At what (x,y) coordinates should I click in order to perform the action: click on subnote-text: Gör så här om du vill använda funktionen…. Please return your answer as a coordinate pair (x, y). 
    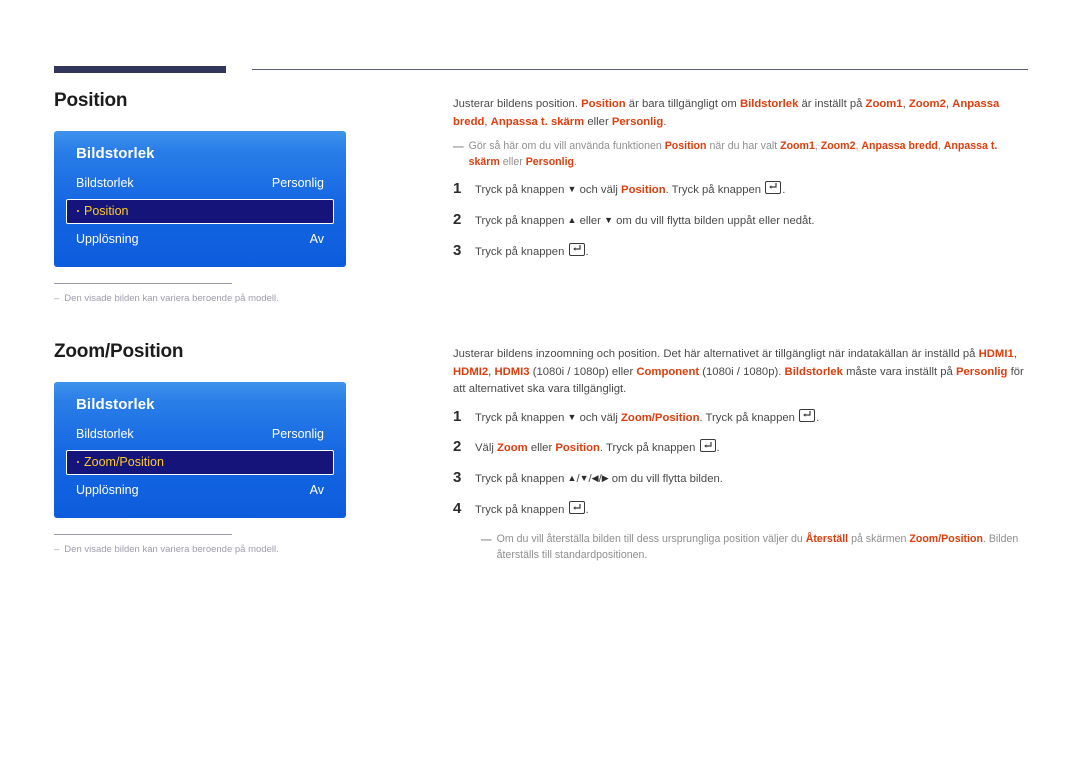
    Looking at the image, I should click on (749, 155).